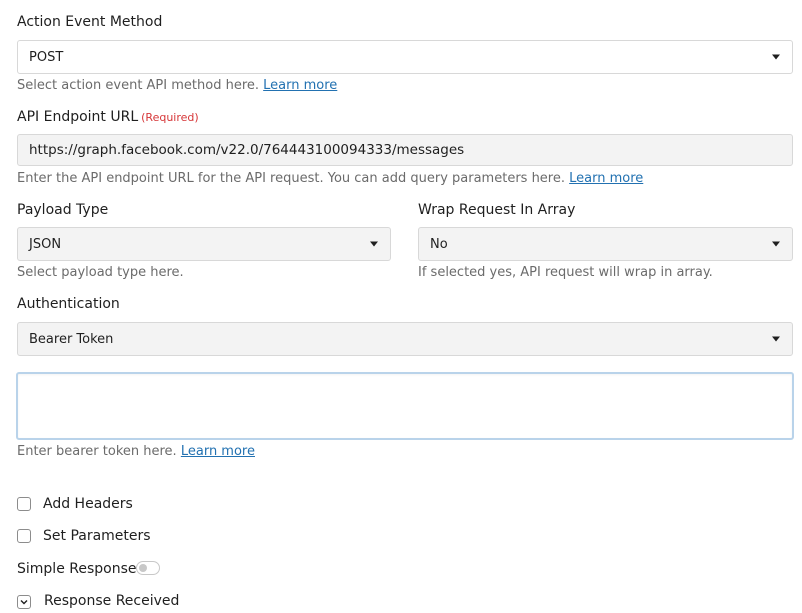 This screenshot has width=802, height=613. I want to click on simple-response-label: Simple Response, so click(77, 569).